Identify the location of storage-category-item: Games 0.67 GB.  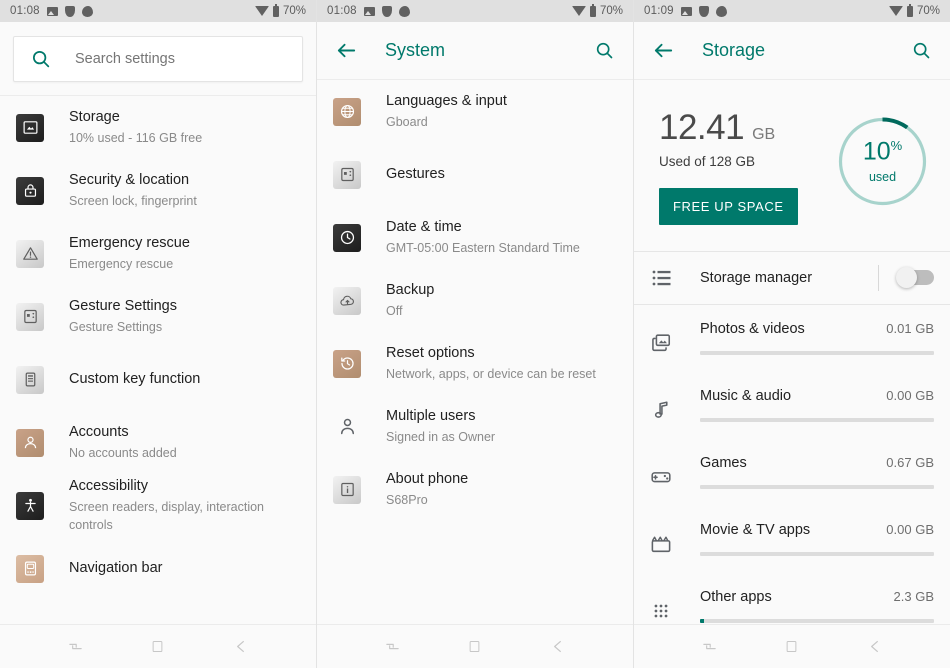
(792, 472).